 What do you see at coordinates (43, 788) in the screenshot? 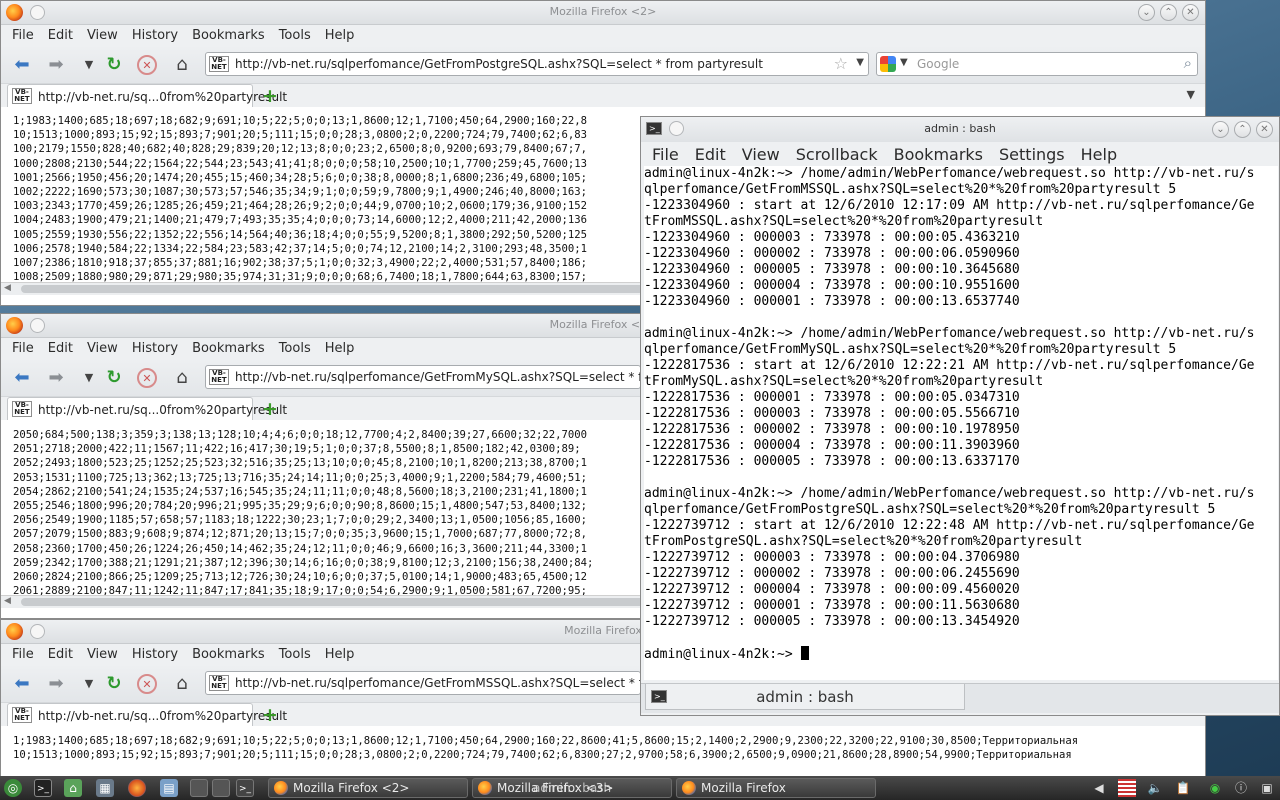
I see `terminal-launcher-icon: >_` at bounding box center [43, 788].